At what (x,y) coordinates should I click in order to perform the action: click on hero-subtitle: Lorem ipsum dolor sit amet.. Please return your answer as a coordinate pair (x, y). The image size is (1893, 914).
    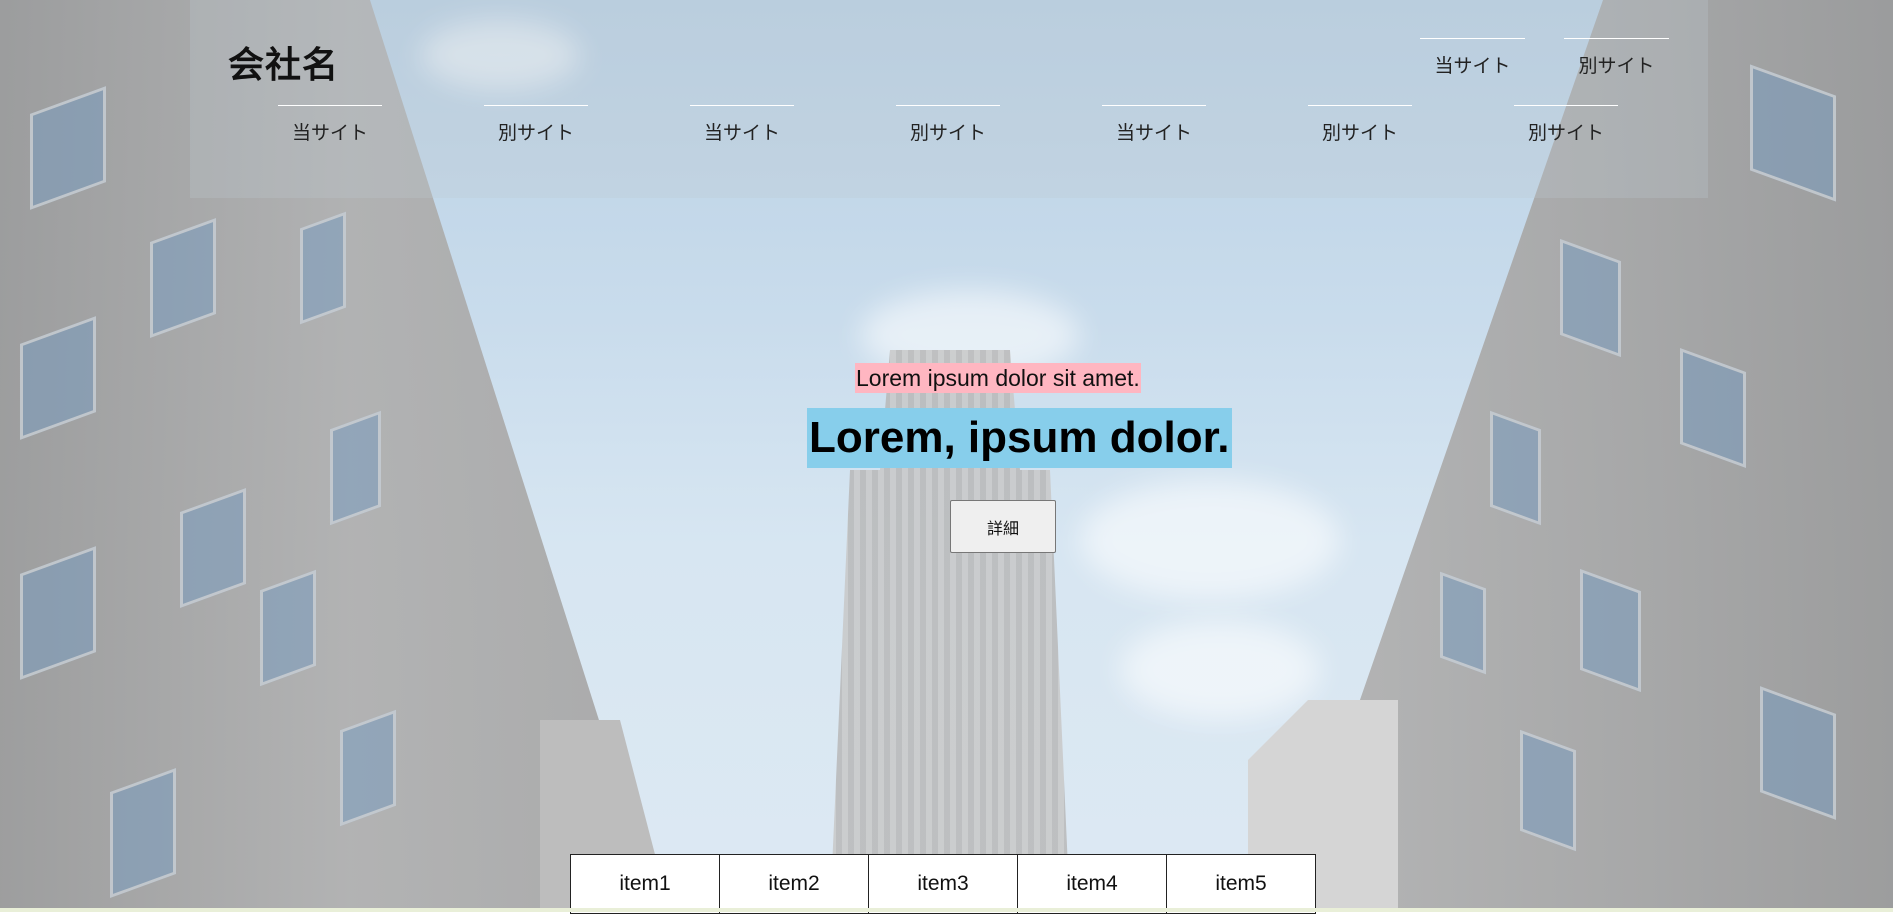
    Looking at the image, I should click on (998, 378).